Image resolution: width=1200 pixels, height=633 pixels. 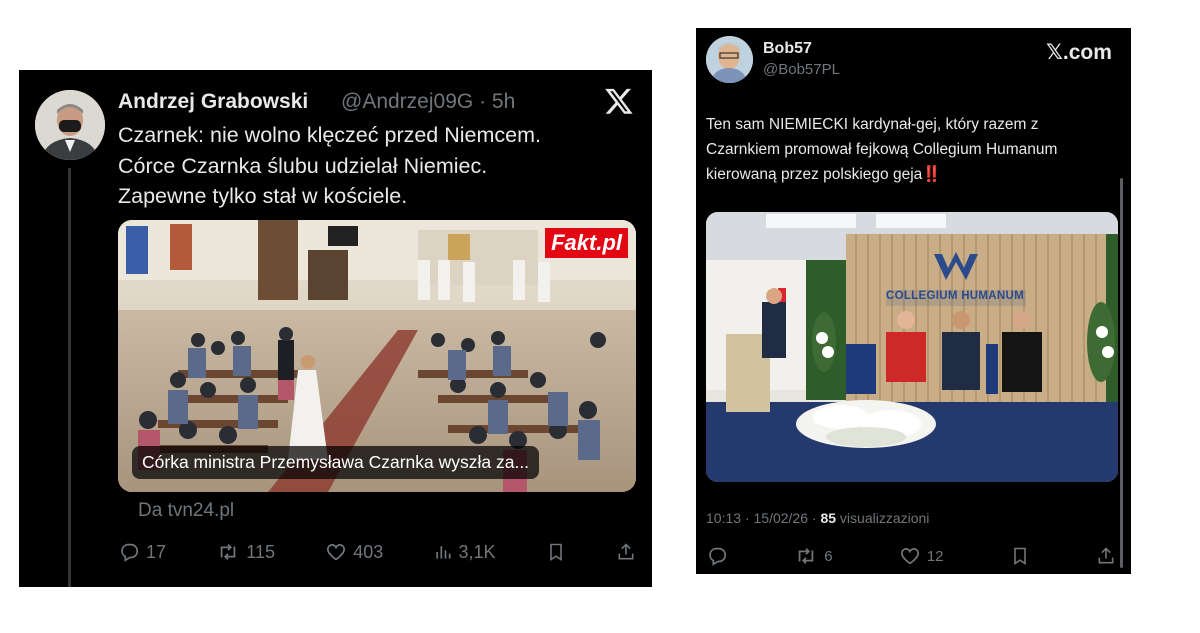 I want to click on author-name: Andrzej Grabowski, so click(x=213, y=102).